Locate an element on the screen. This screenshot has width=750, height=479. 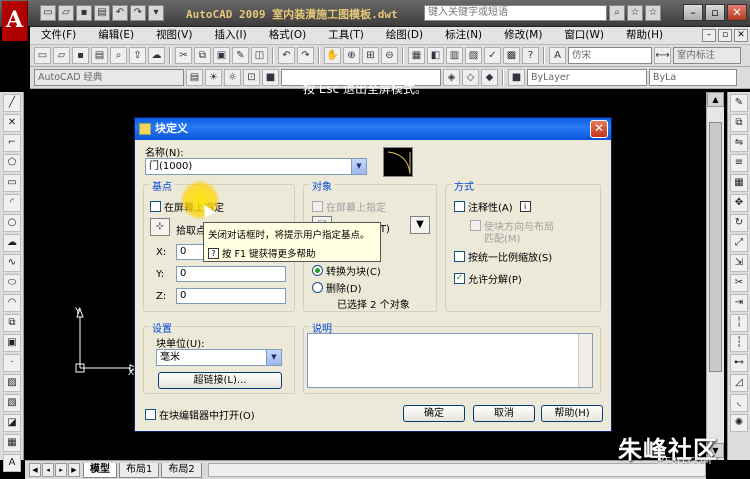
hatch-icon: ▨ is located at coordinates (12, 383).